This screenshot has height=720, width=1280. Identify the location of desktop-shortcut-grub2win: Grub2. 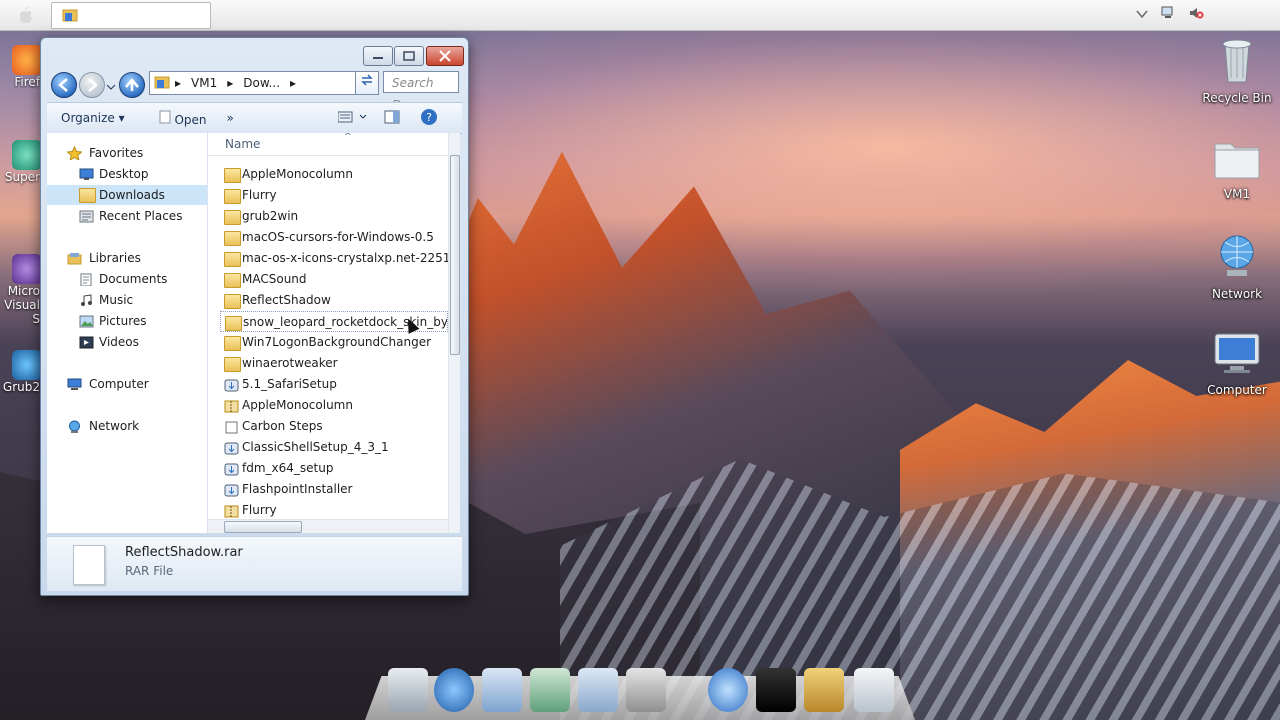
(21, 372).